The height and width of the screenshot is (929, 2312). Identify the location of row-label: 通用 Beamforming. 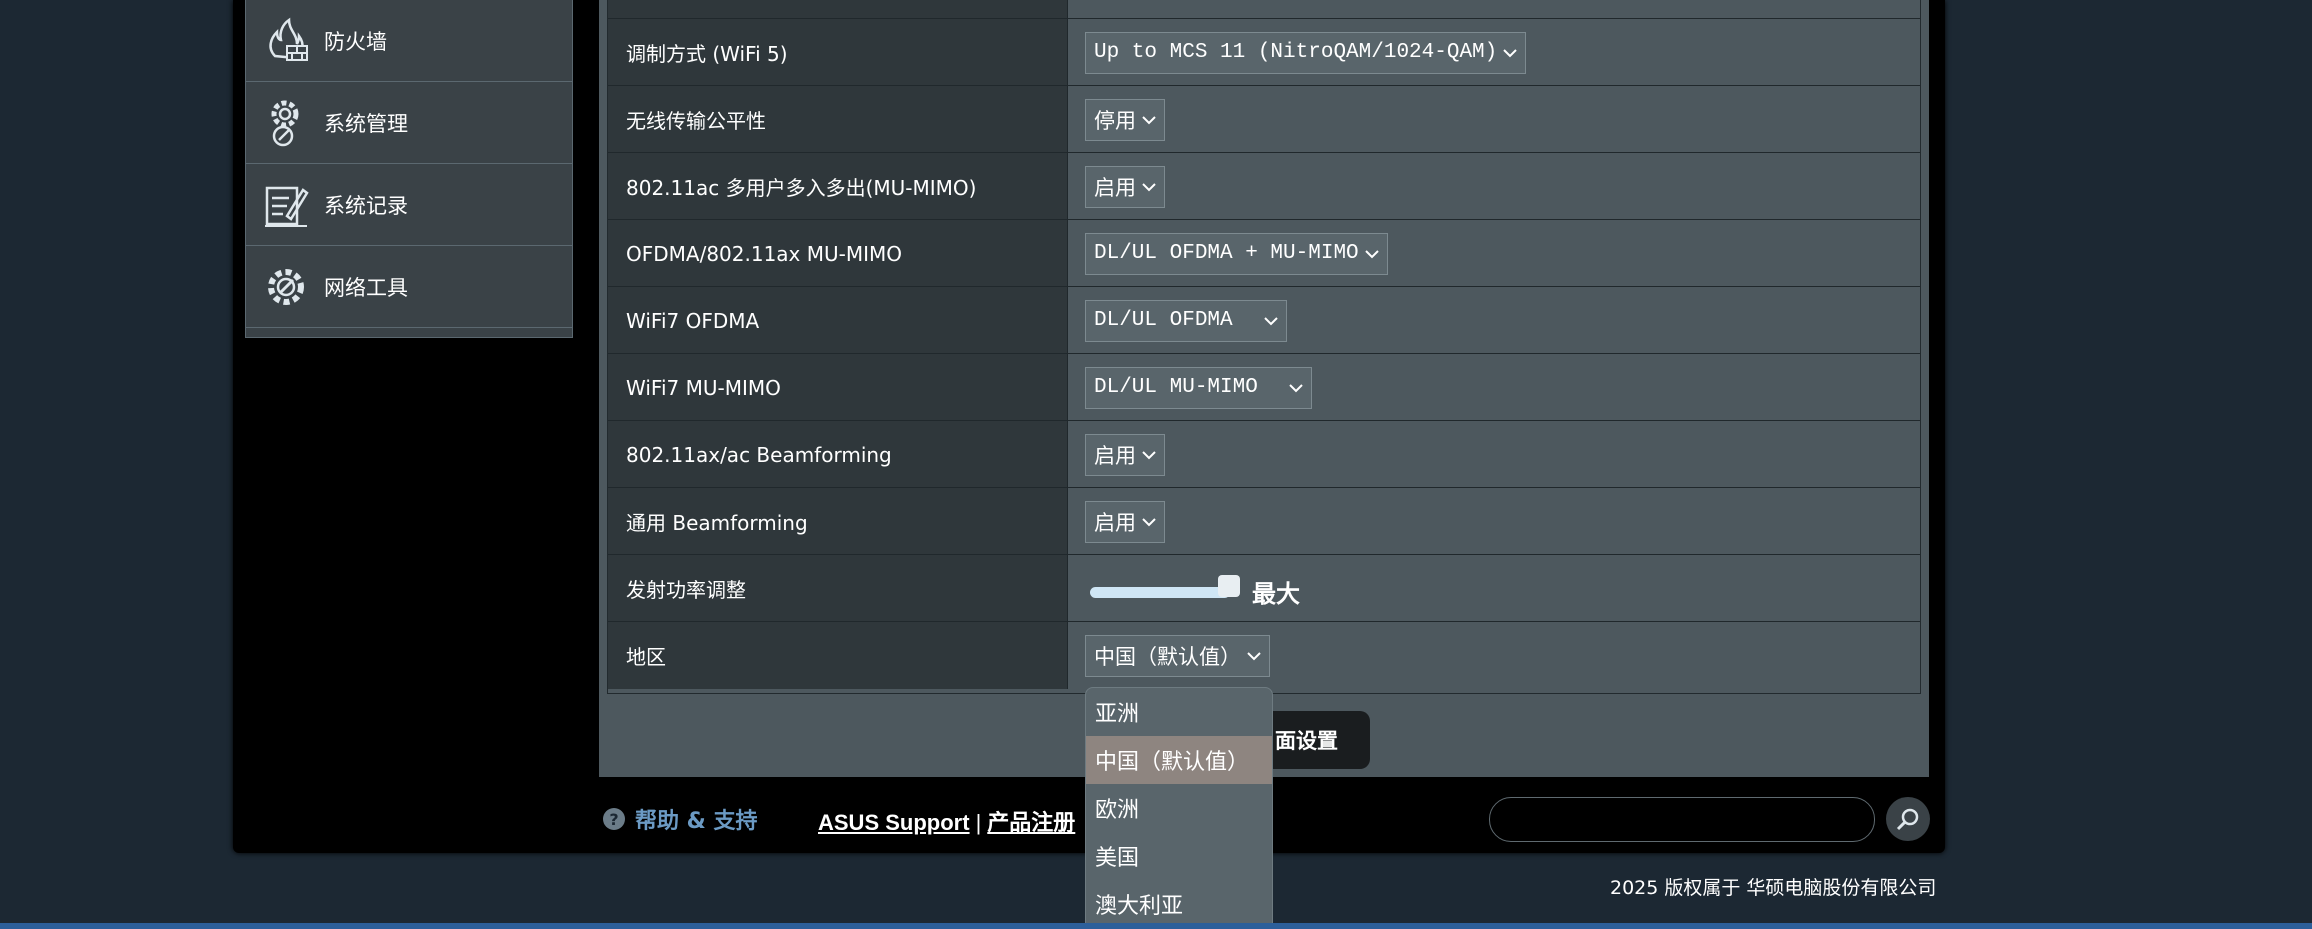
(838, 521).